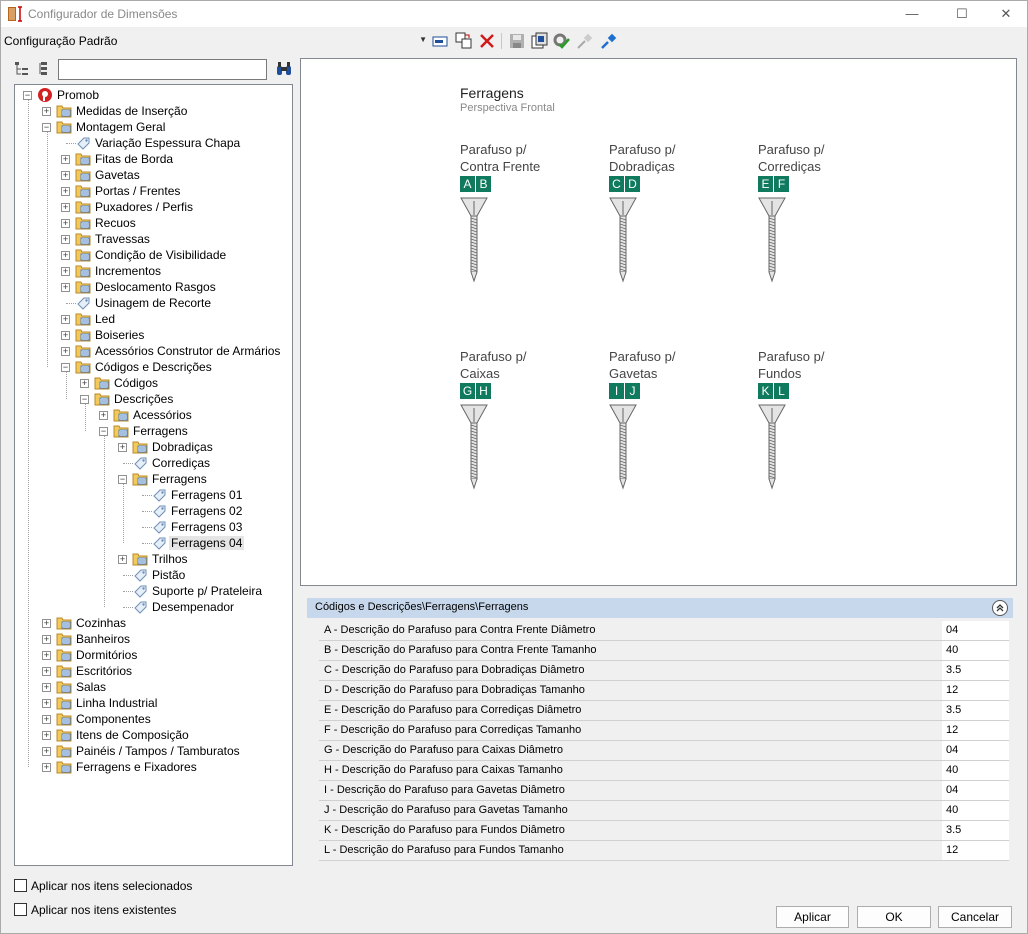 The image size is (1028, 934). Describe the element at coordinates (1000, 608) in the screenshot. I see `collapse-button` at that location.